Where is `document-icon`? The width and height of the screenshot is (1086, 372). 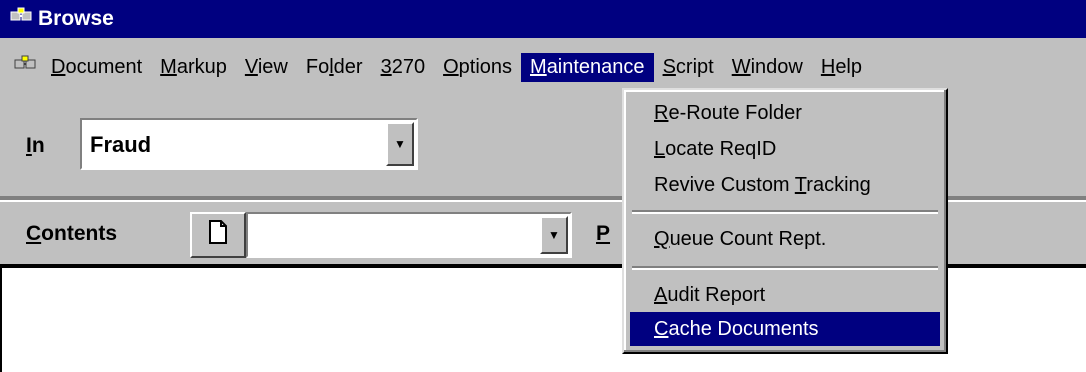
document-icon is located at coordinates (218, 235).